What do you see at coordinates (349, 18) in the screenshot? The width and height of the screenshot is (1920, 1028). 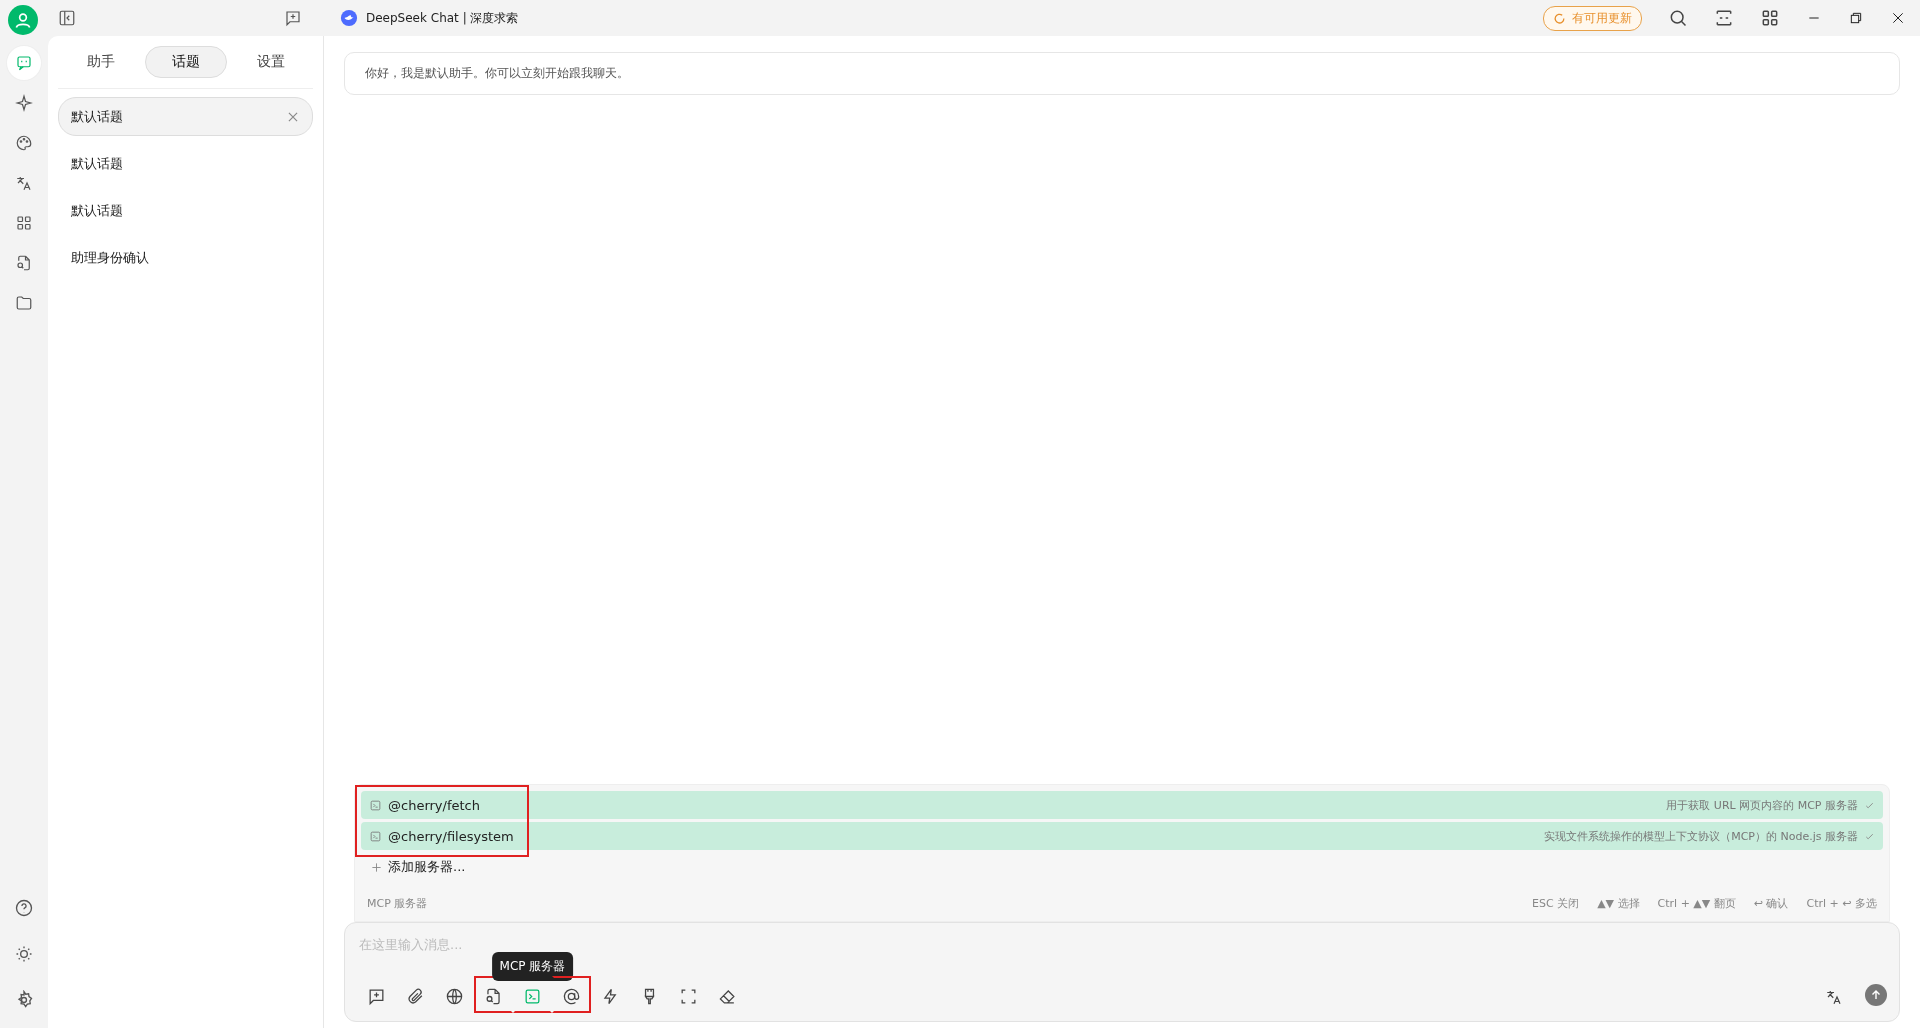 I see `whale-logo-icon` at bounding box center [349, 18].